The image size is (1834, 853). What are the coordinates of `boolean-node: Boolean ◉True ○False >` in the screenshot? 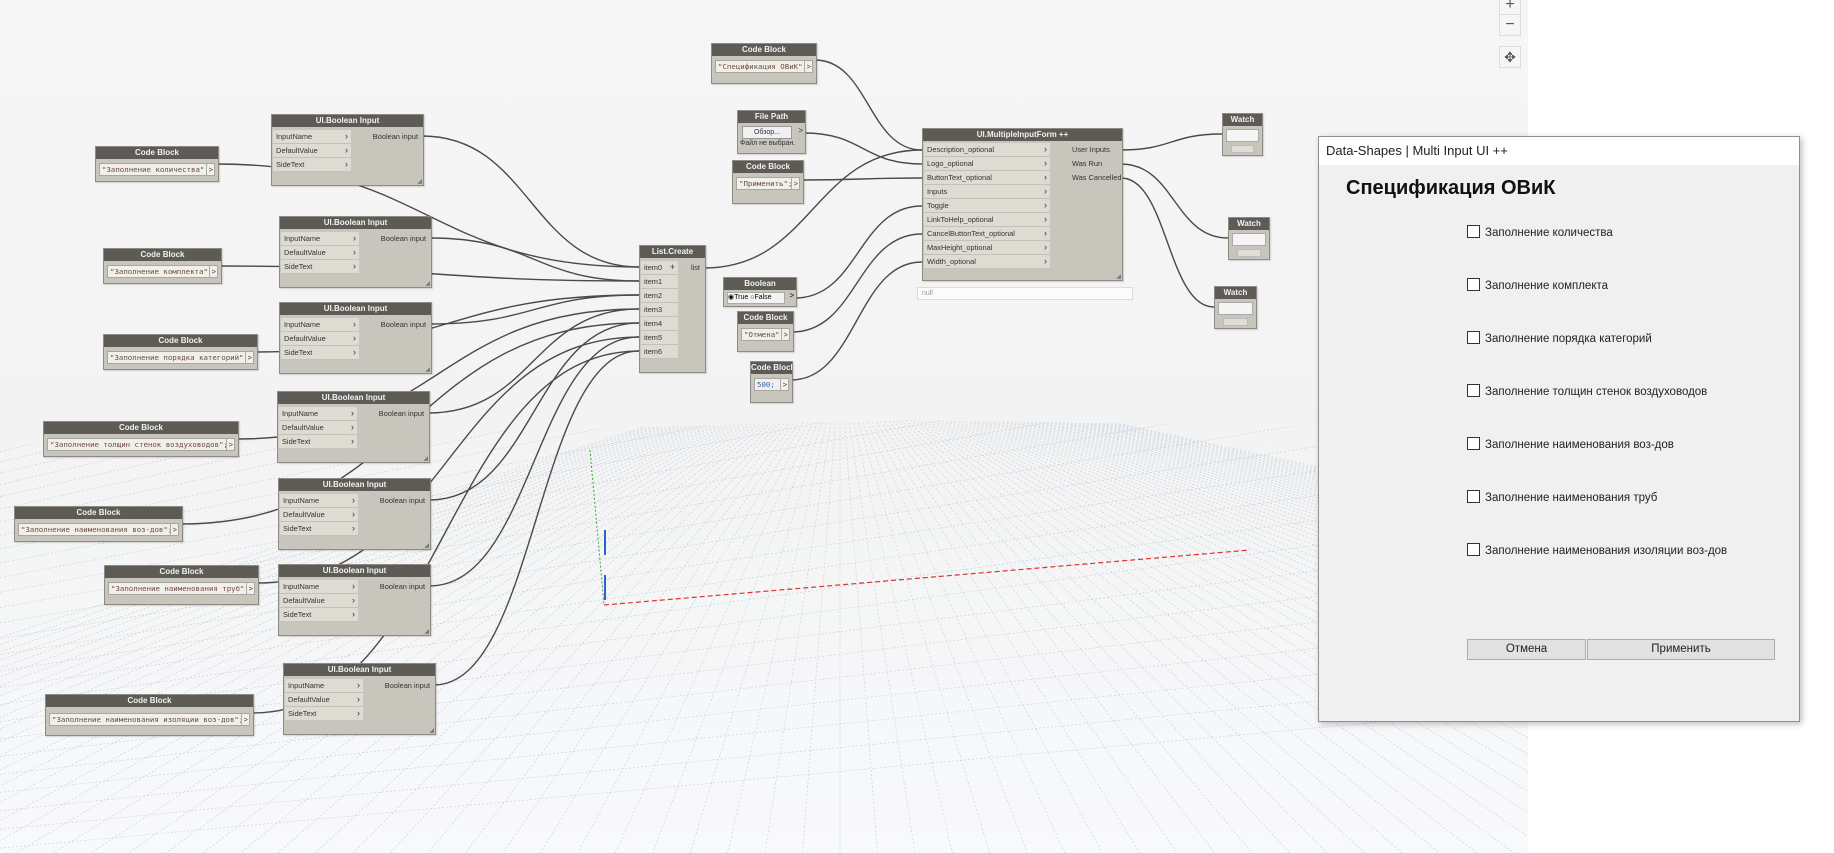 It's located at (760, 292).